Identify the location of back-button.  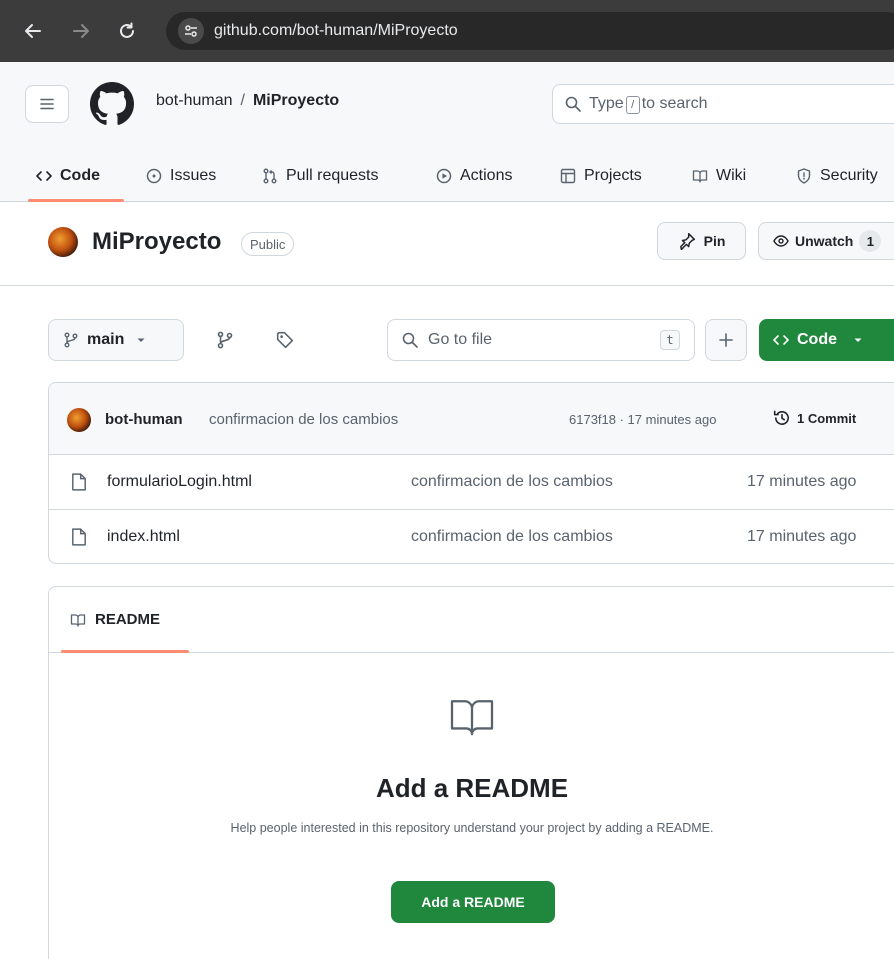
(33, 31).